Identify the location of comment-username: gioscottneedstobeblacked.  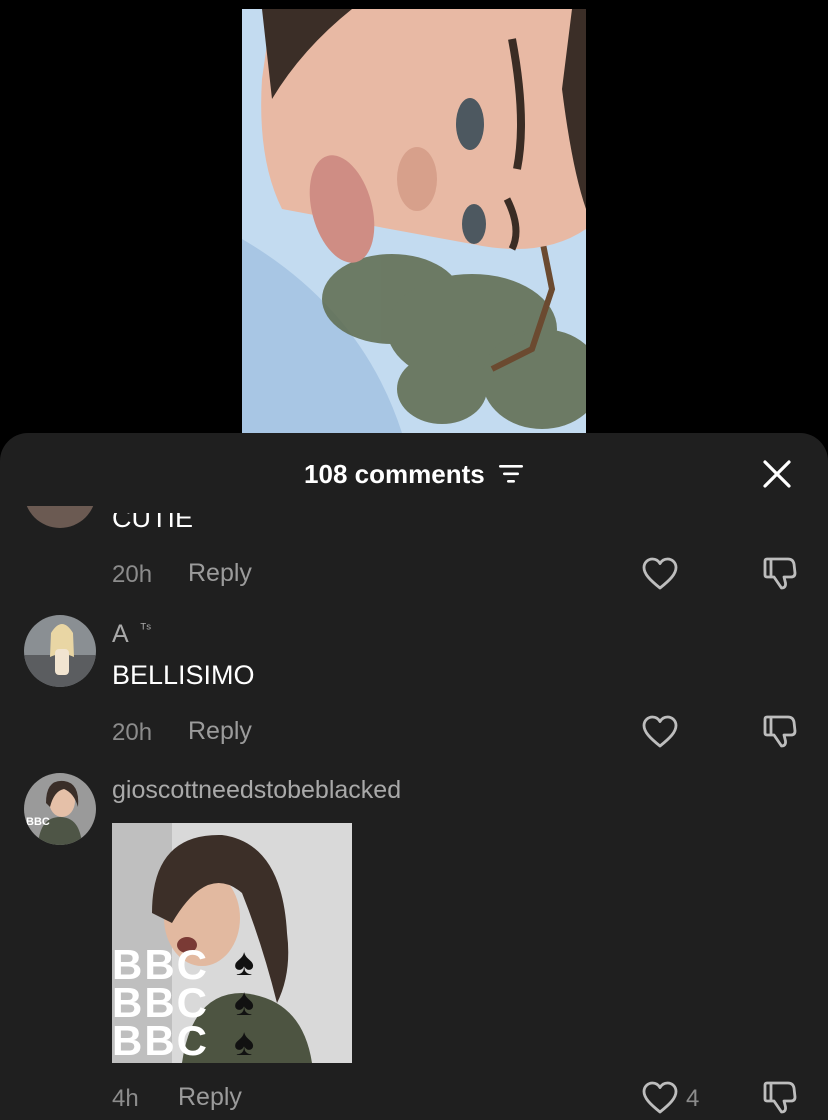
(256, 790).